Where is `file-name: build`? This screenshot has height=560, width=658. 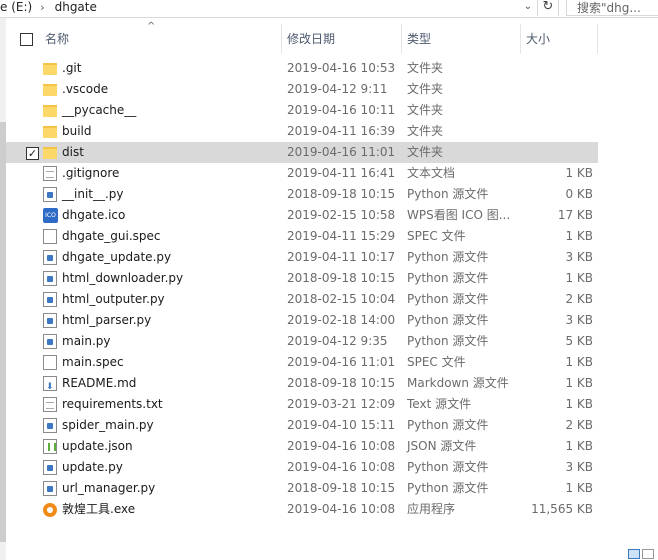
file-name: build is located at coordinates (77, 131).